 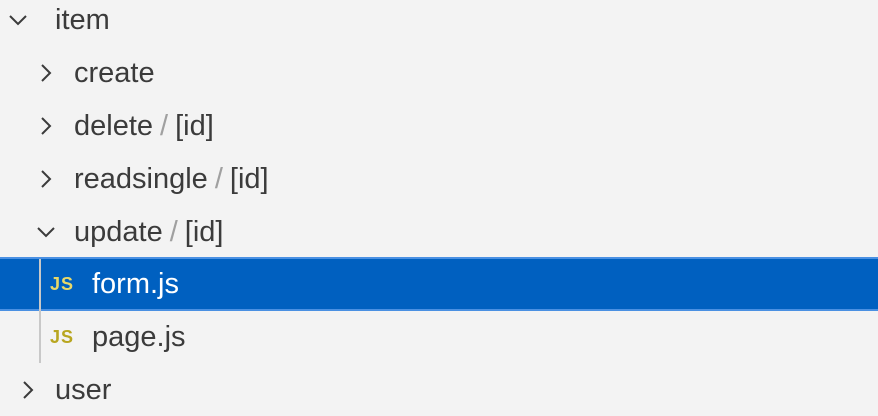 I want to click on folder-update-label: update / [id], so click(x=148, y=232).